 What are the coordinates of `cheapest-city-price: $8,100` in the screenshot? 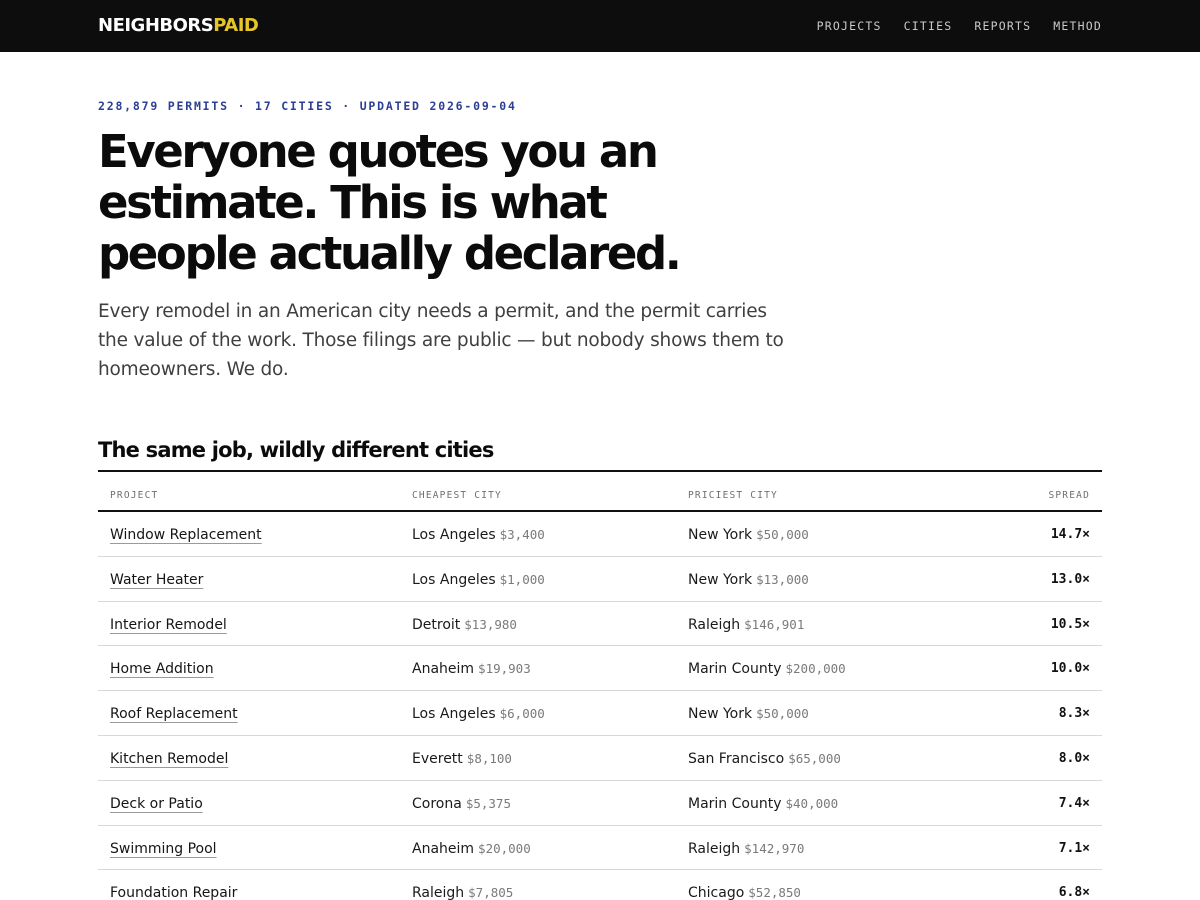 It's located at (489, 758).